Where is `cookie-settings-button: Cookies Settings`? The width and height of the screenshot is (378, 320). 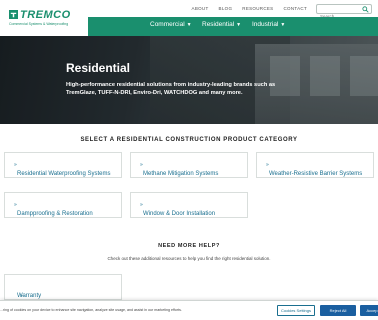 cookie-settings-button: Cookies Settings is located at coordinates (296, 310).